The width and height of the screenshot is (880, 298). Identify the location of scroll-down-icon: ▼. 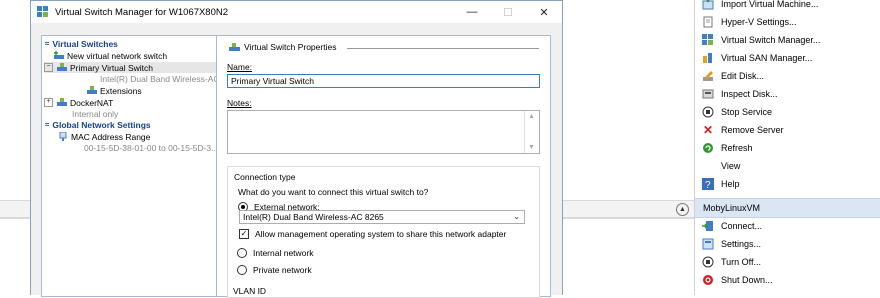
(531, 147).